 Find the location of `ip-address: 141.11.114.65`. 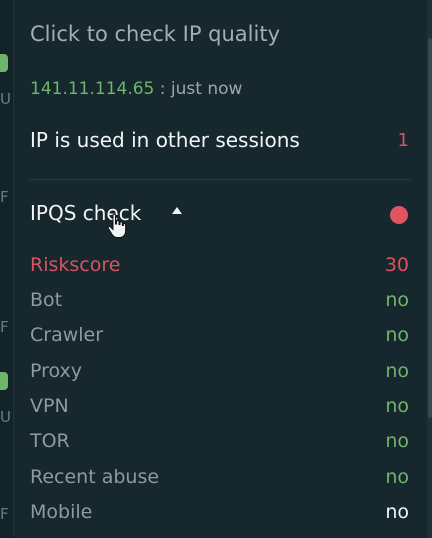

ip-address: 141.11.114.65 is located at coordinates (92, 89).